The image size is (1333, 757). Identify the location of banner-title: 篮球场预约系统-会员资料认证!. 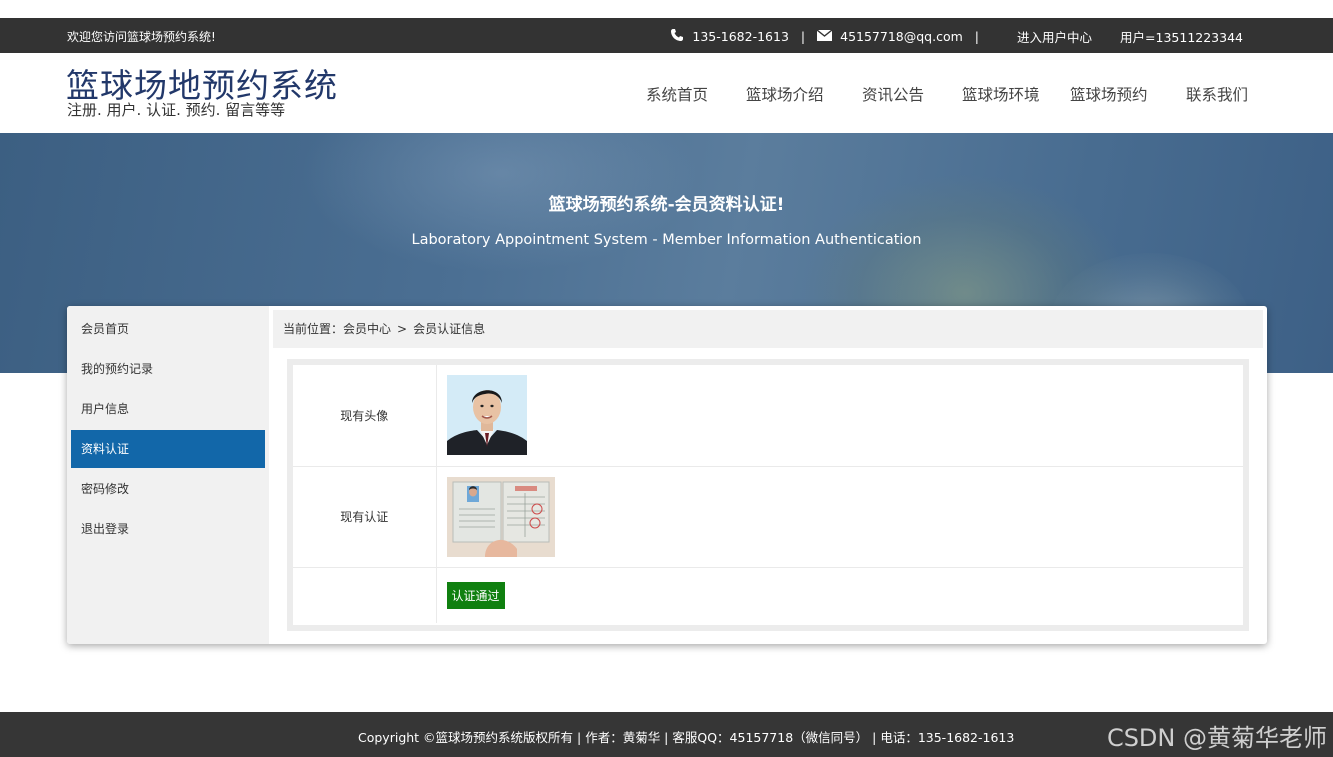
(666, 205).